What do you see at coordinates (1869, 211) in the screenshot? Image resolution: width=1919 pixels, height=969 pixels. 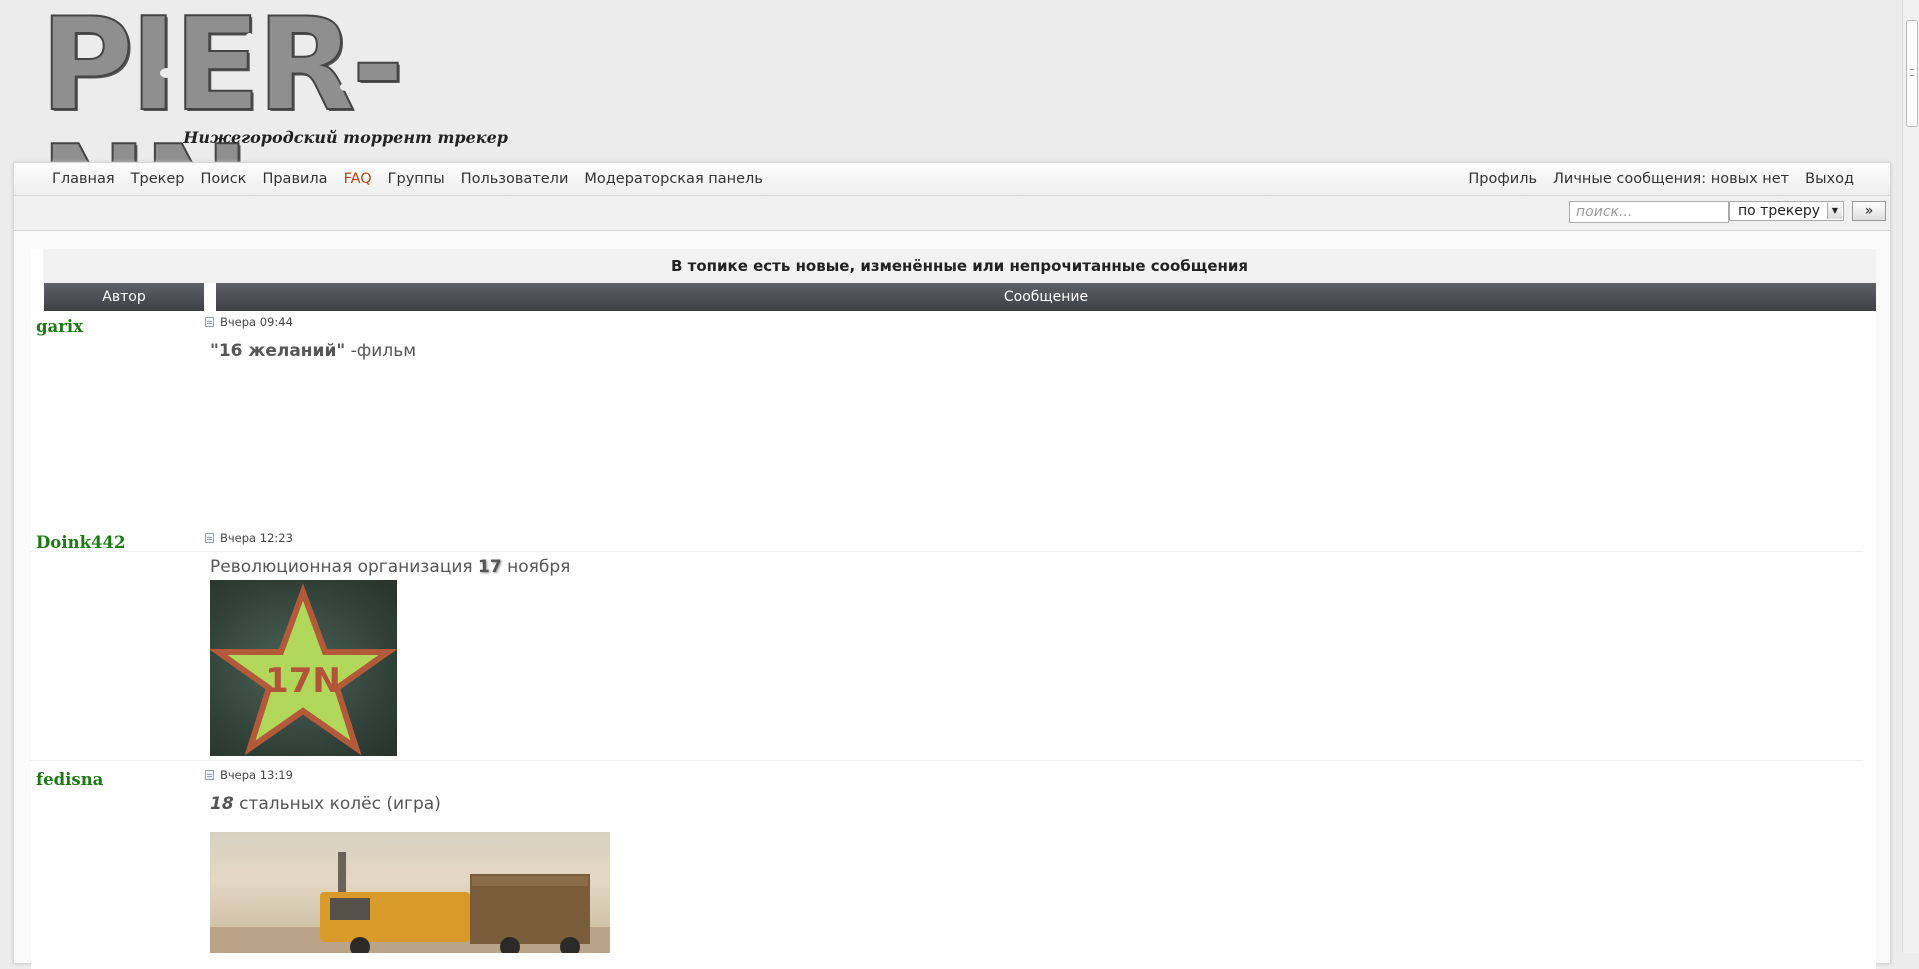 I see `search-go-button: »` at bounding box center [1869, 211].